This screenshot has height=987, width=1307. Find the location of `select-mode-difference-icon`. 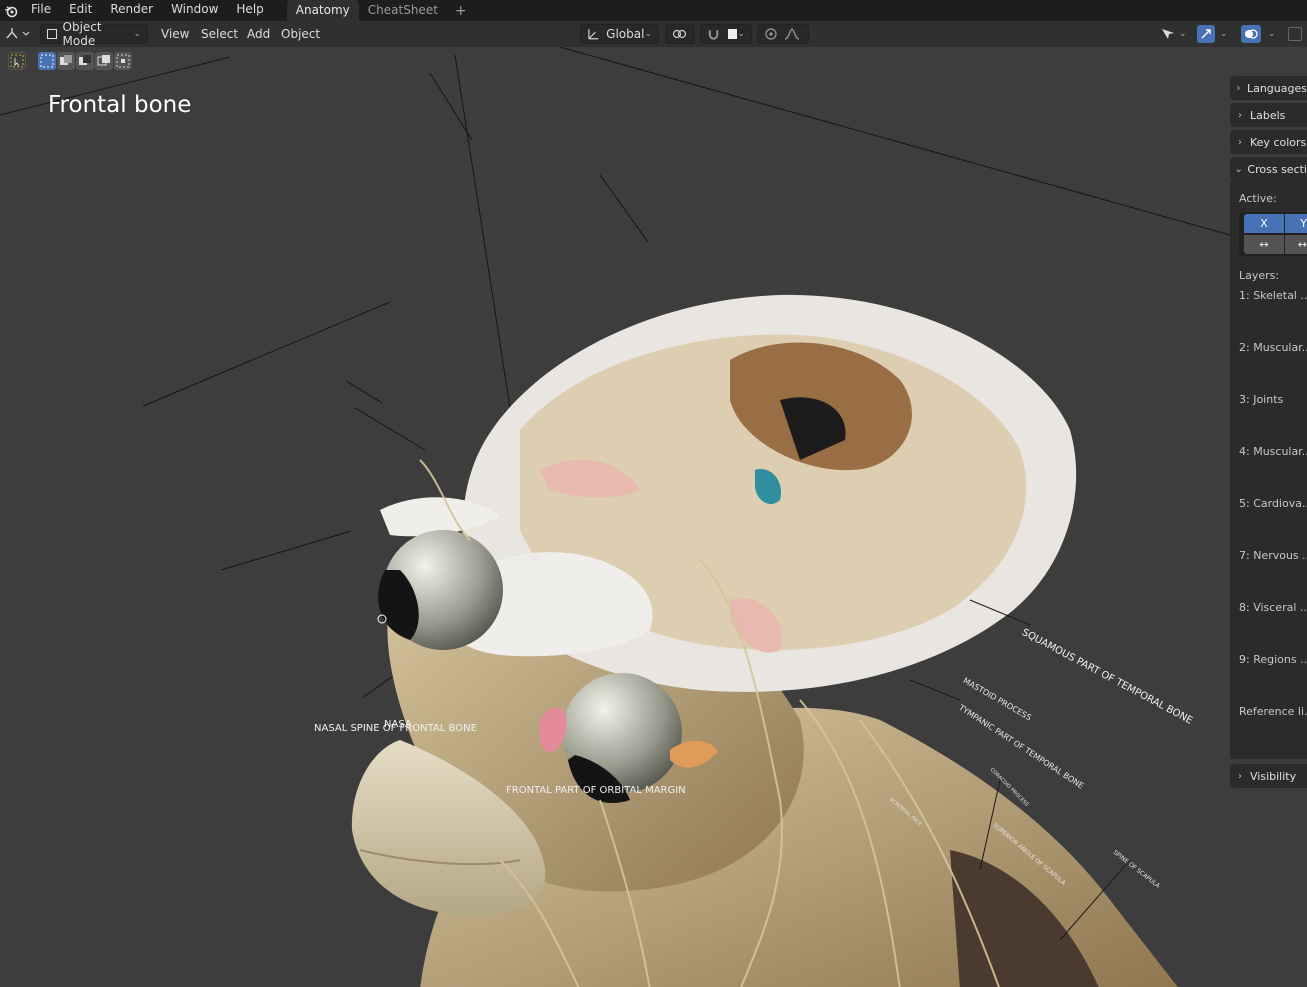

select-mode-difference-icon is located at coordinates (104, 61).